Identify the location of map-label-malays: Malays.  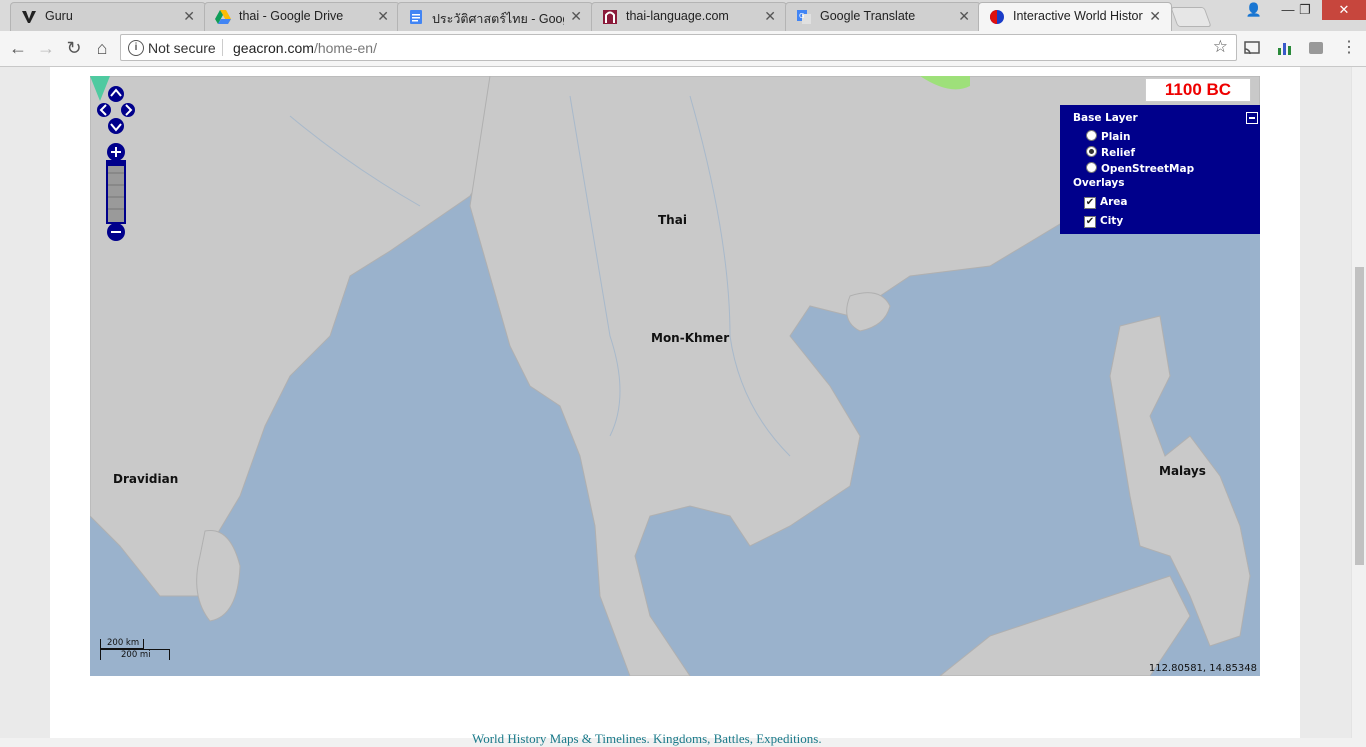
(1182, 471).